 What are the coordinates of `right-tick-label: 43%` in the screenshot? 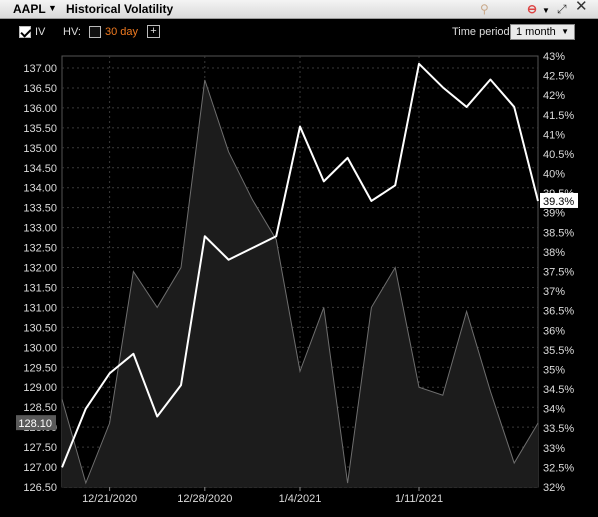 It's located at (554, 57).